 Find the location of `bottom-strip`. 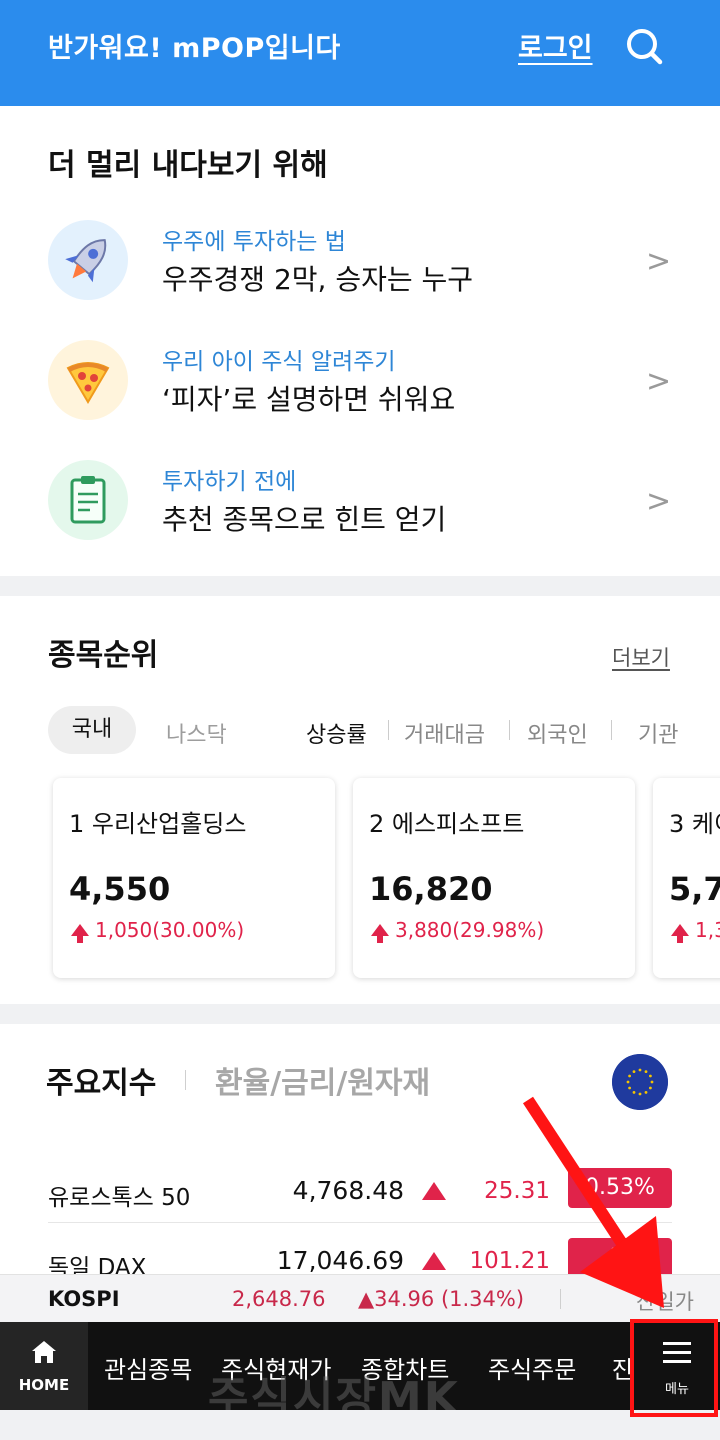

bottom-strip is located at coordinates (360, 1425).